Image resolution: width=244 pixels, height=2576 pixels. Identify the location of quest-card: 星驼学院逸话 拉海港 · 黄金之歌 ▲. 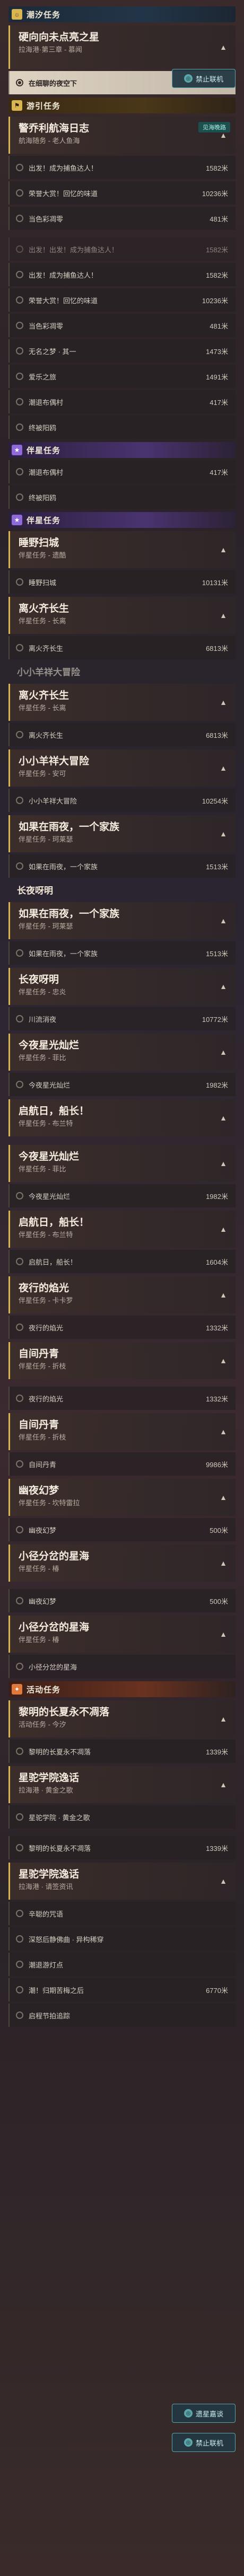
(122, 1784).